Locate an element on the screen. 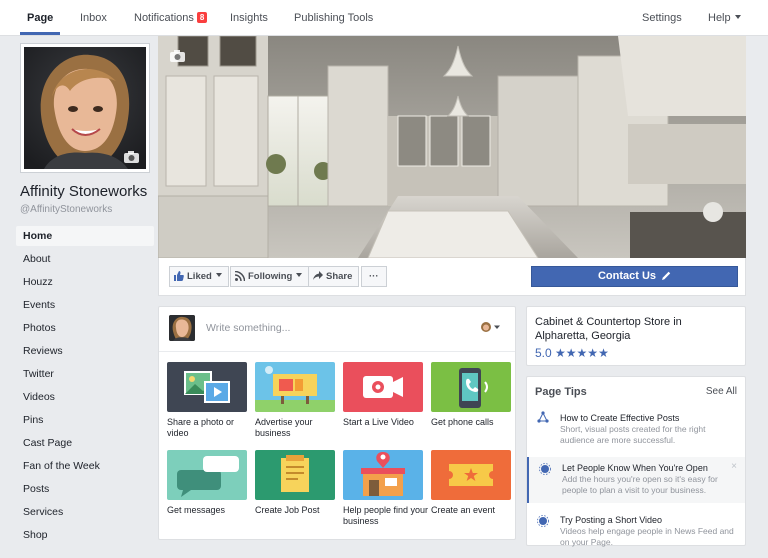 The height and width of the screenshot is (558, 768). profile-picture is located at coordinates (85, 108).